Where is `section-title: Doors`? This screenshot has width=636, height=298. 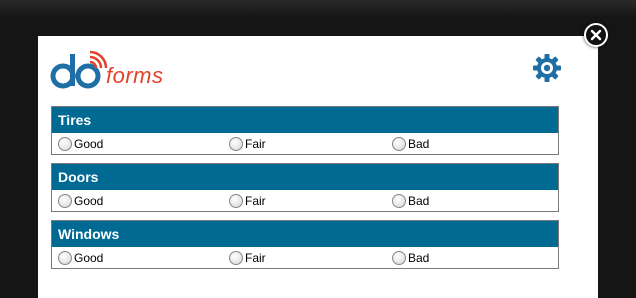 section-title: Doors is located at coordinates (305, 177).